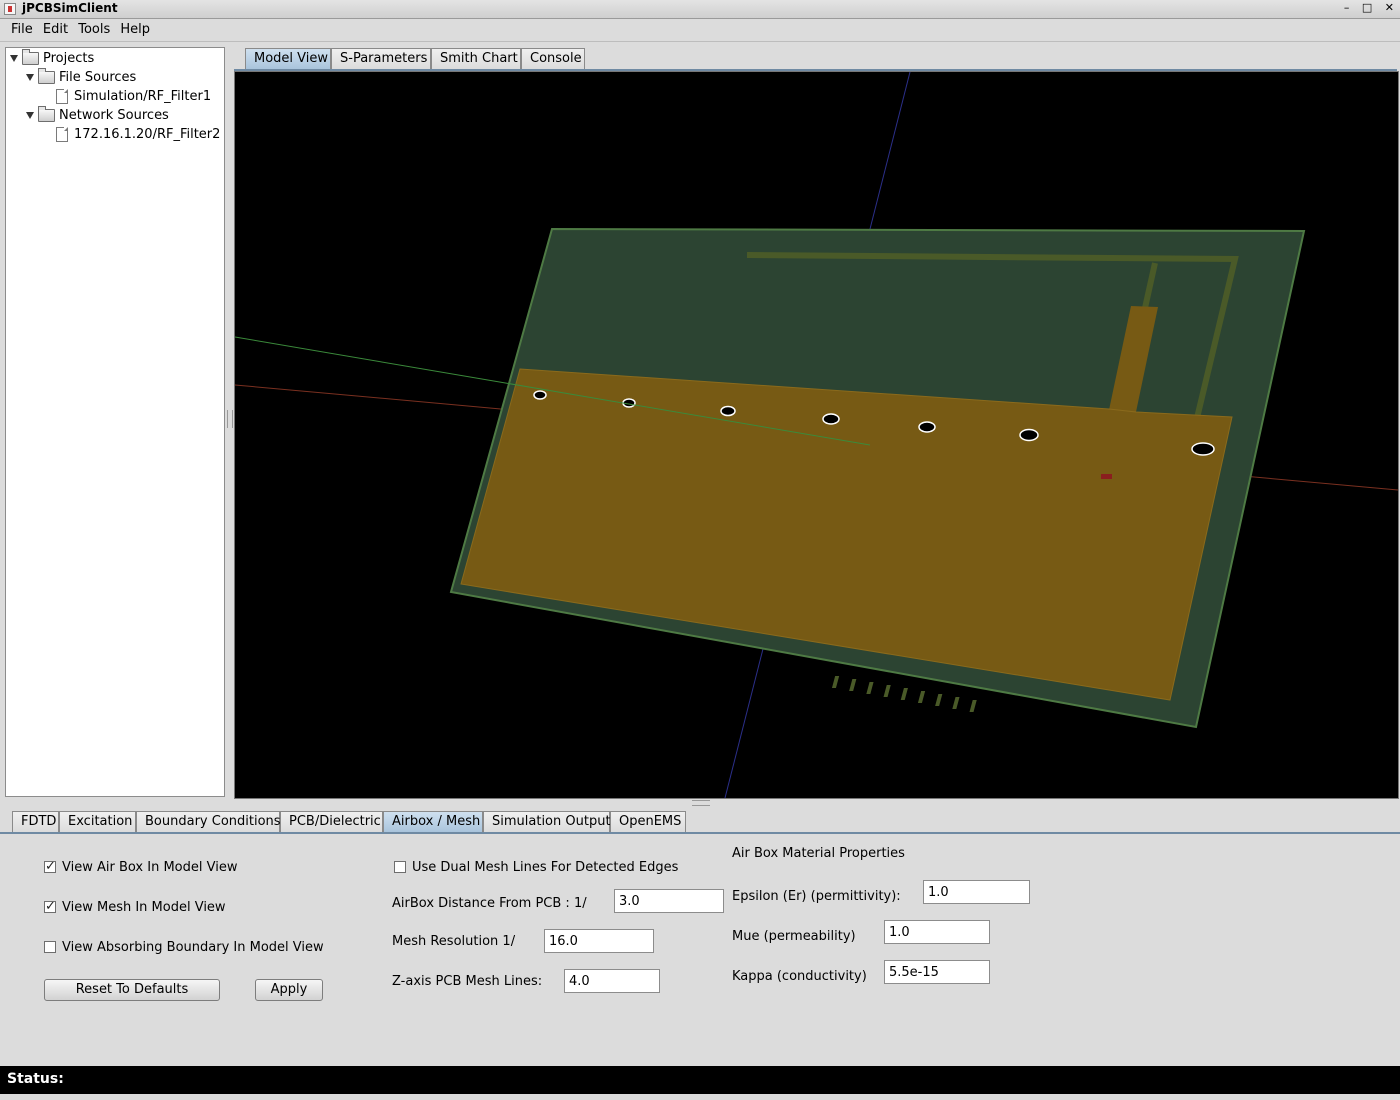  Describe the element at coordinates (648, 821) in the screenshot. I see `tab-openems: OpenEMS` at that location.